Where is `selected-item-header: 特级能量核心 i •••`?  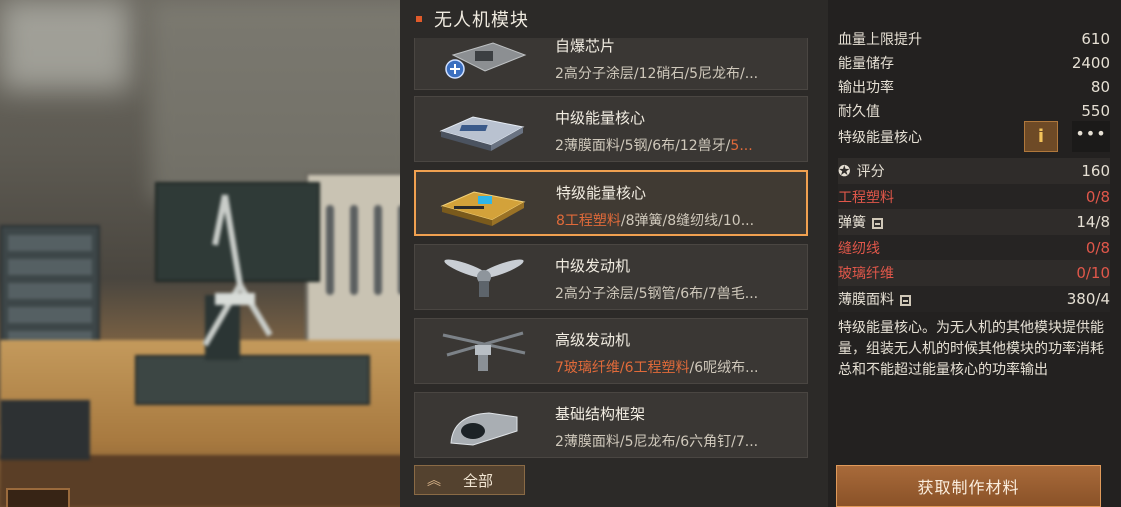
selected-item-header: 特级能量核心 i ••• is located at coordinates (974, 137).